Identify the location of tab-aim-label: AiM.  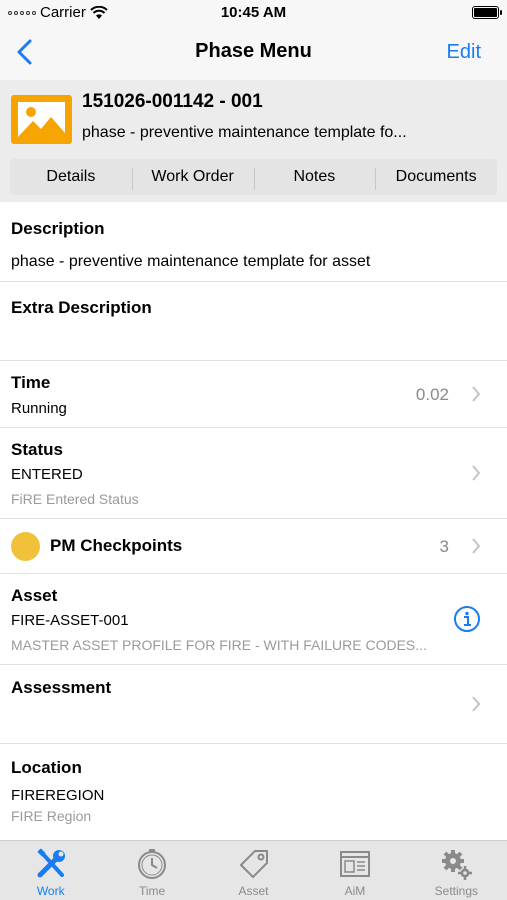
(355, 891).